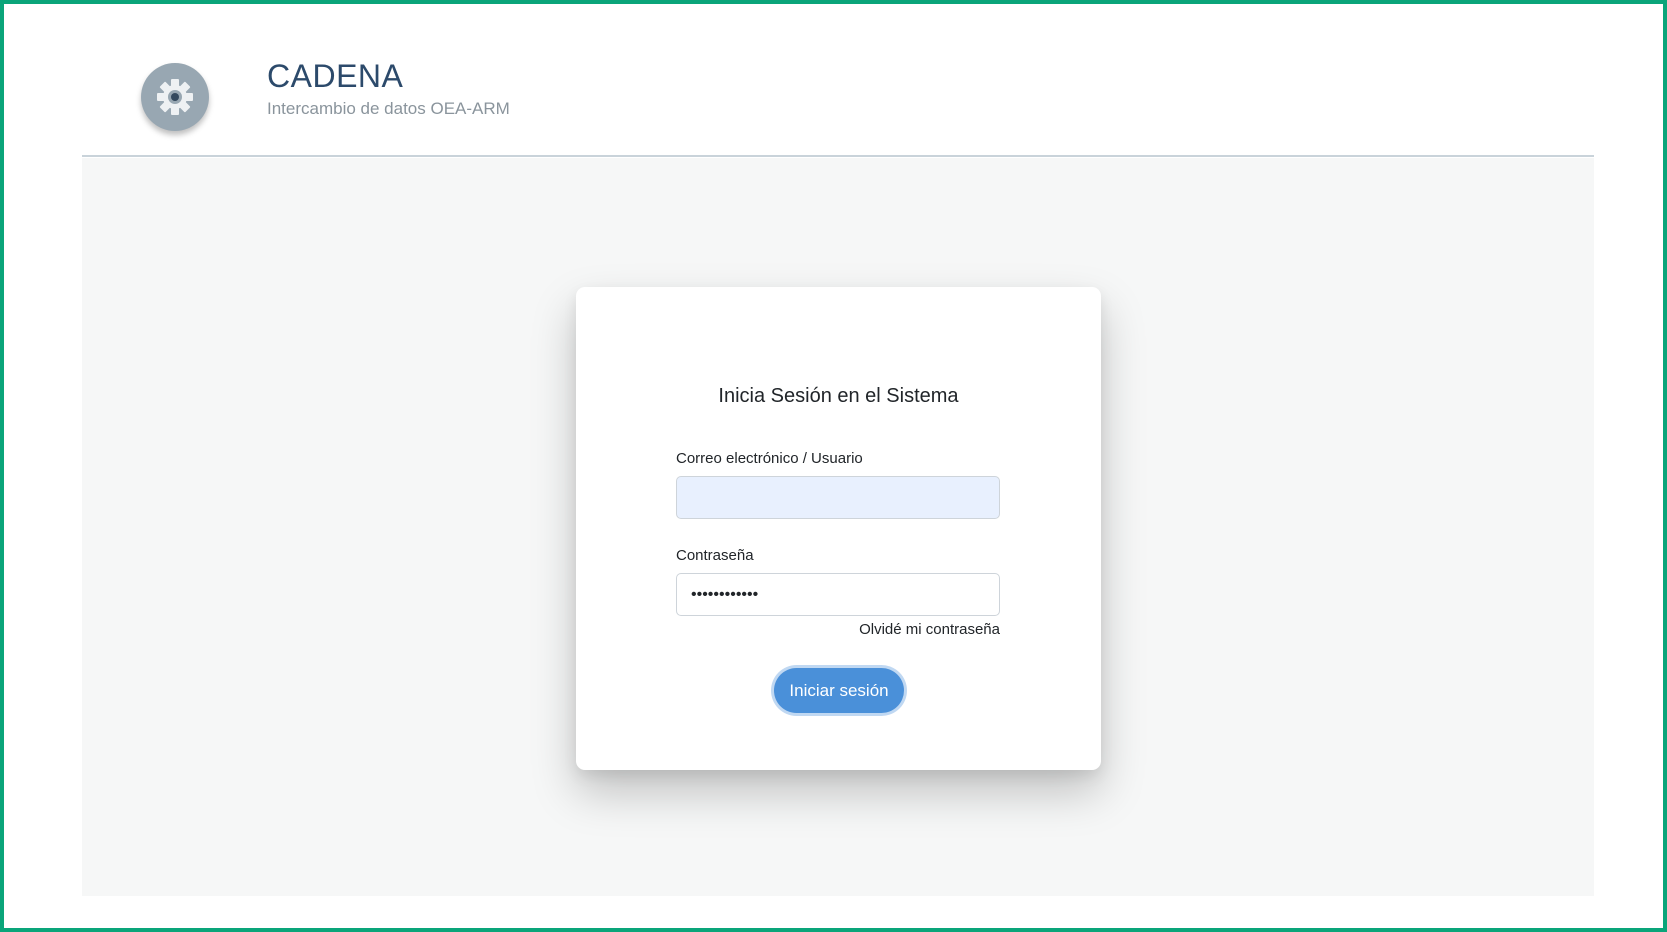 This screenshot has height=932, width=1667. I want to click on app-header: CADENA Intercambio de datos OEA-ARM, so click(838, 82).